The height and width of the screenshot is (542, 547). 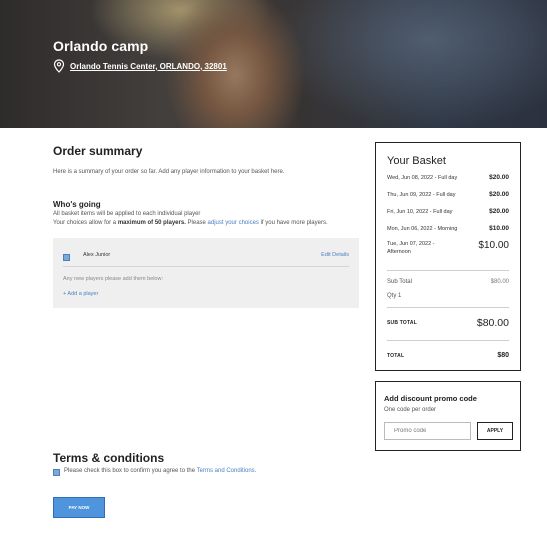 What do you see at coordinates (448, 355) in the screenshot?
I see `total-row: TOTAL $80` at bounding box center [448, 355].